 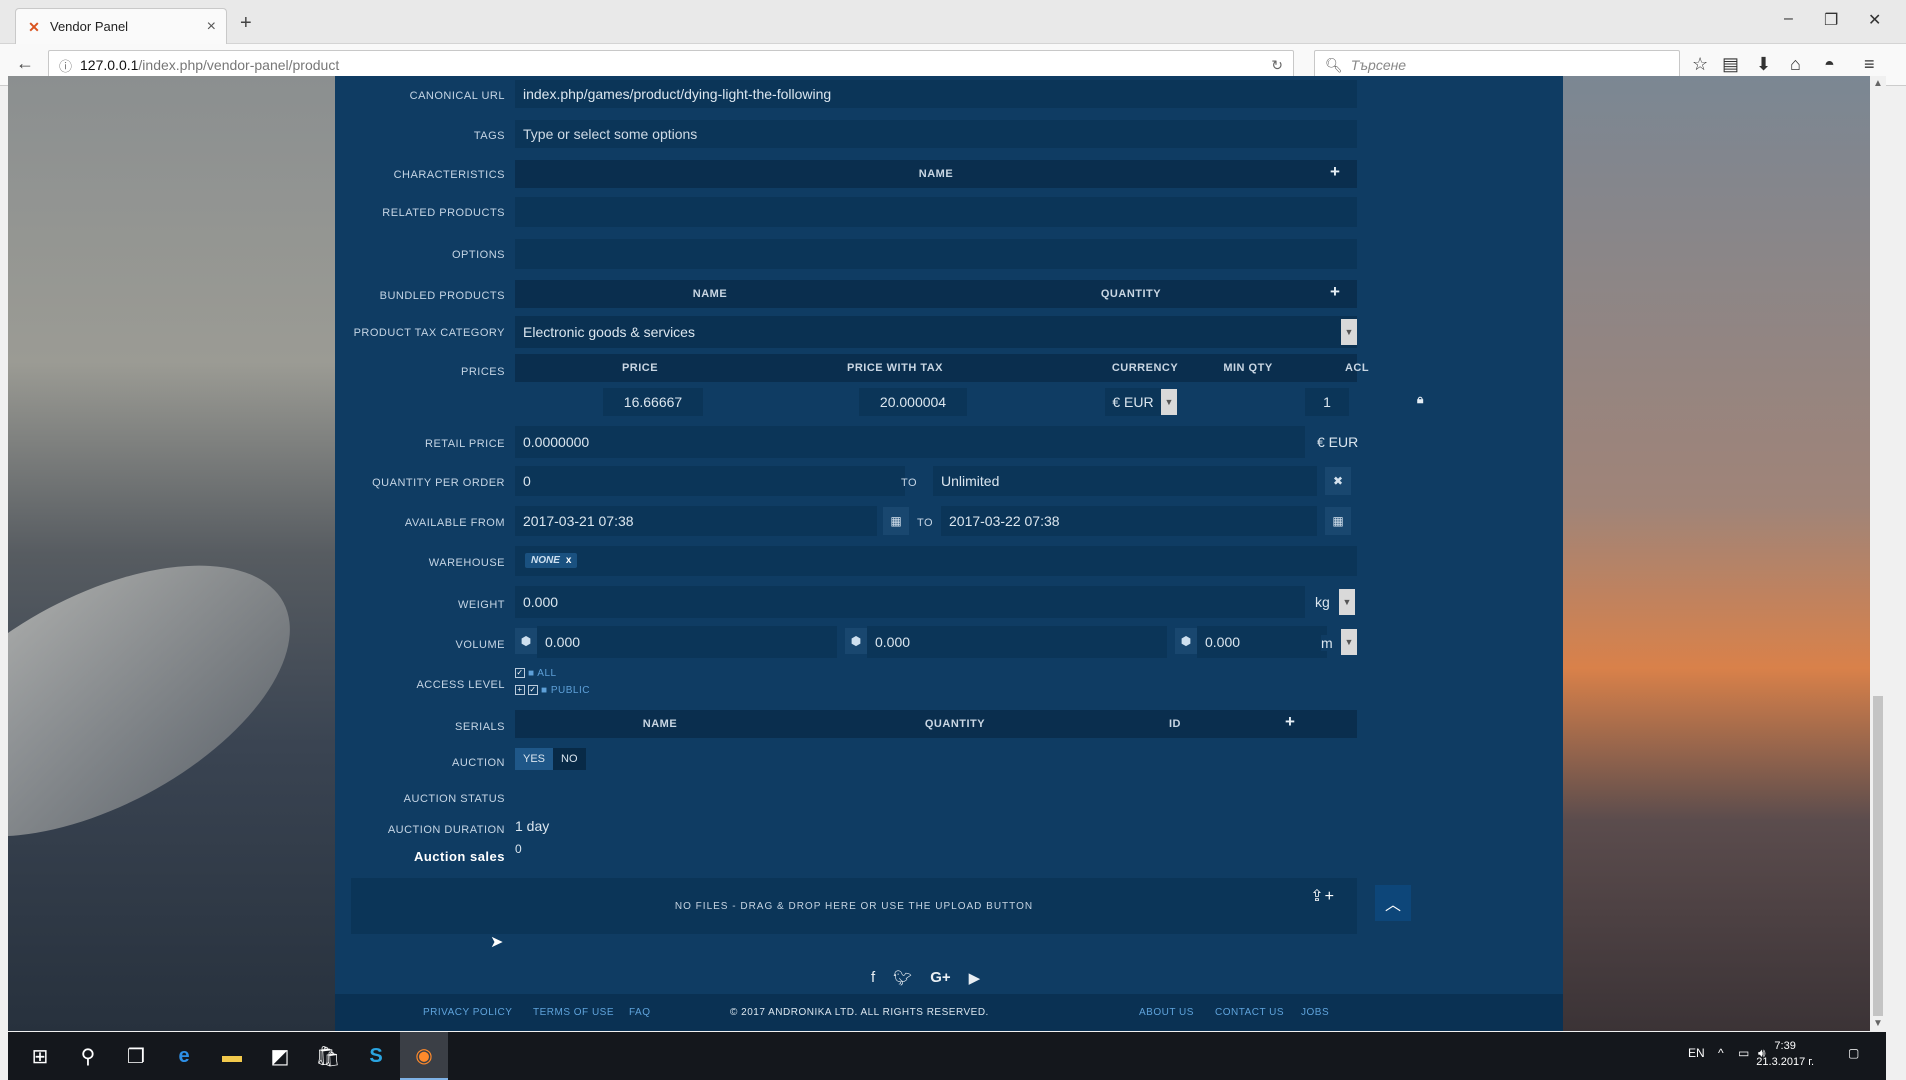 What do you see at coordinates (1175, 724) in the screenshot?
I see `serials-id-header: ID` at bounding box center [1175, 724].